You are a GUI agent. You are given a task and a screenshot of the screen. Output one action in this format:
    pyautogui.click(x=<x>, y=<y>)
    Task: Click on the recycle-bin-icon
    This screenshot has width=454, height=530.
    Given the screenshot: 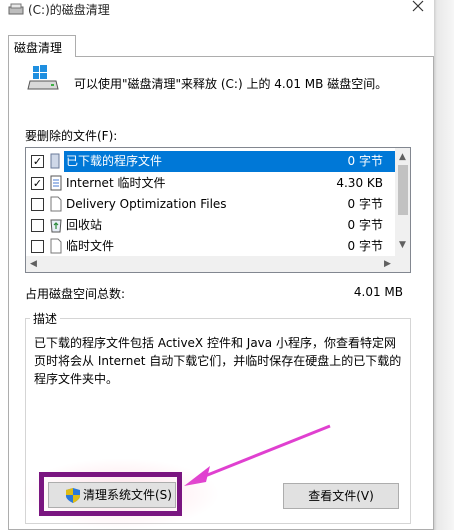 What is the action you would take?
    pyautogui.click(x=56, y=226)
    